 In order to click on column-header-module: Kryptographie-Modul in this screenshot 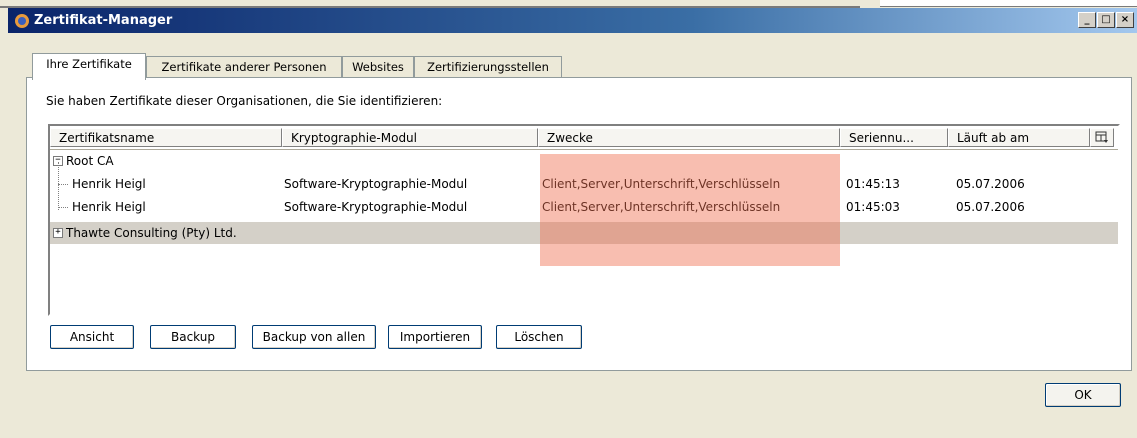, I will do `click(410, 137)`.